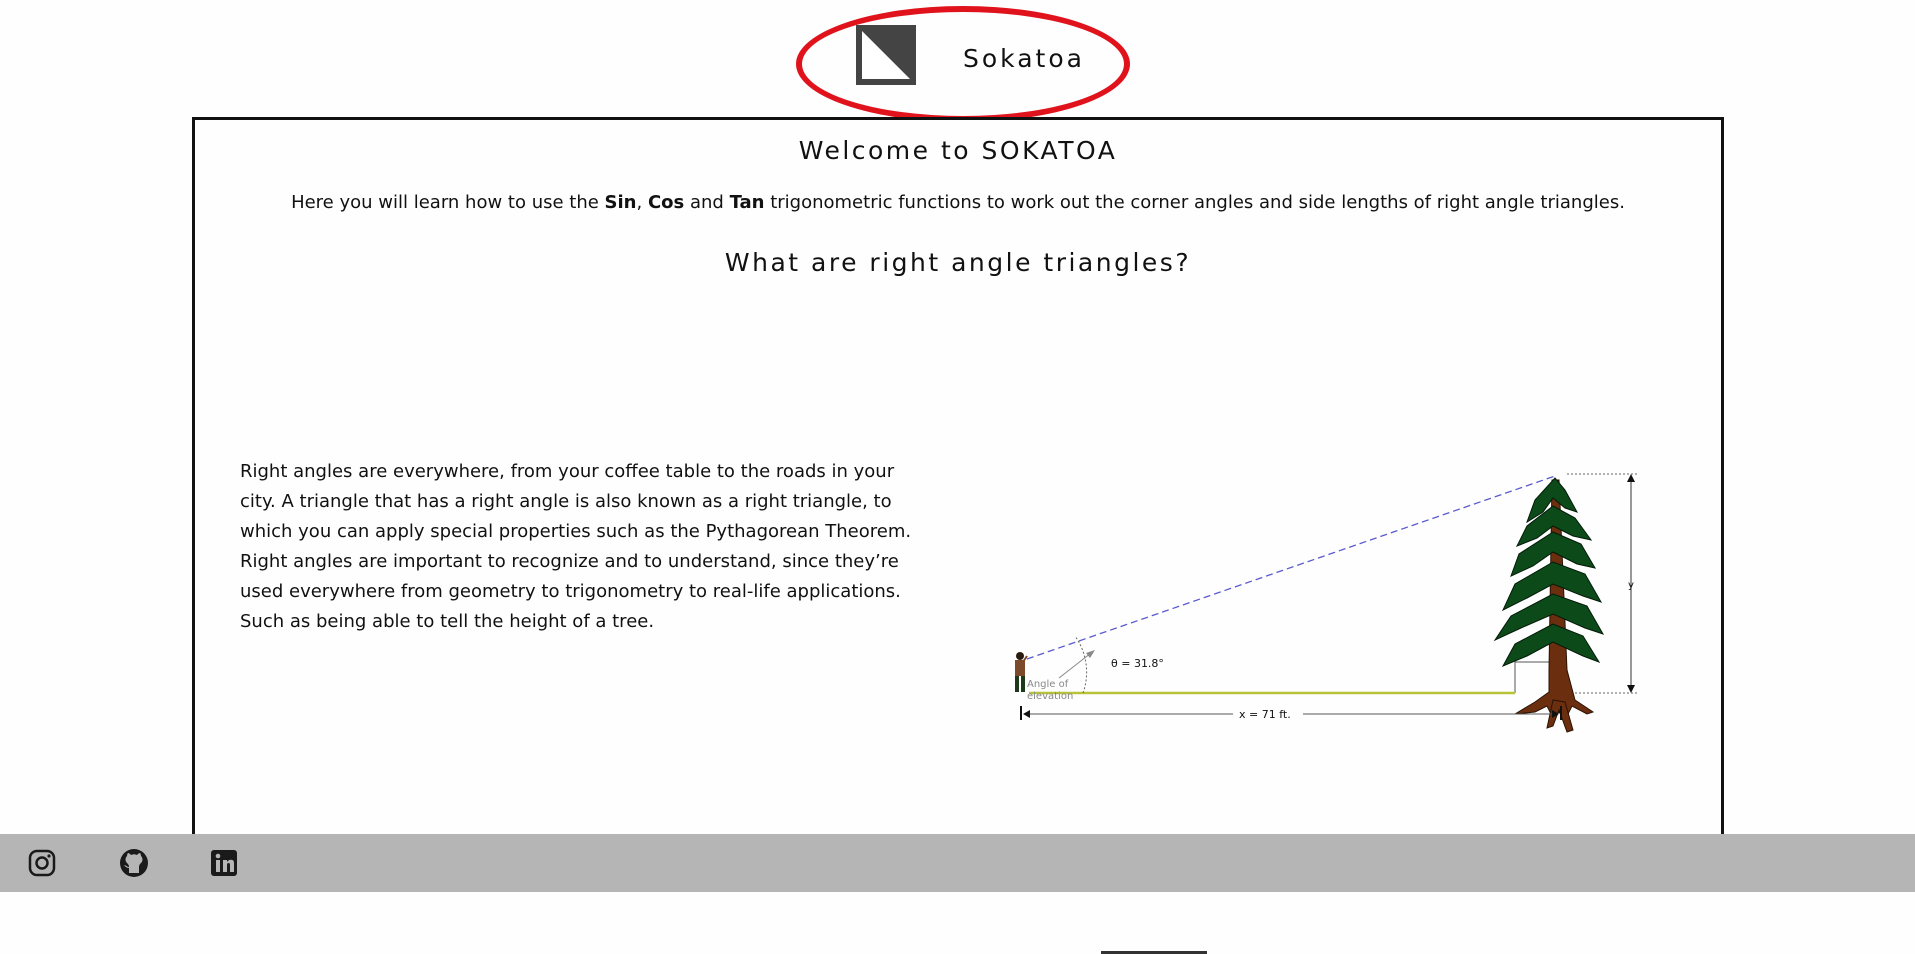  Describe the element at coordinates (448, 202) in the screenshot. I see `intro-part1: Here you will learn how to use the` at that location.